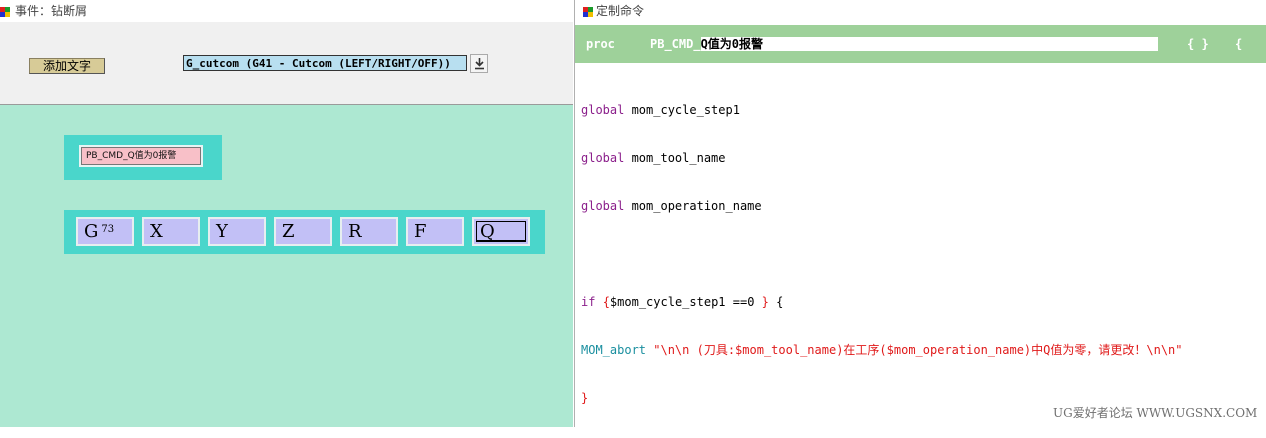 The height and width of the screenshot is (438, 1266). Describe the element at coordinates (91, 231) in the screenshot. I see `param-letter: G` at that location.